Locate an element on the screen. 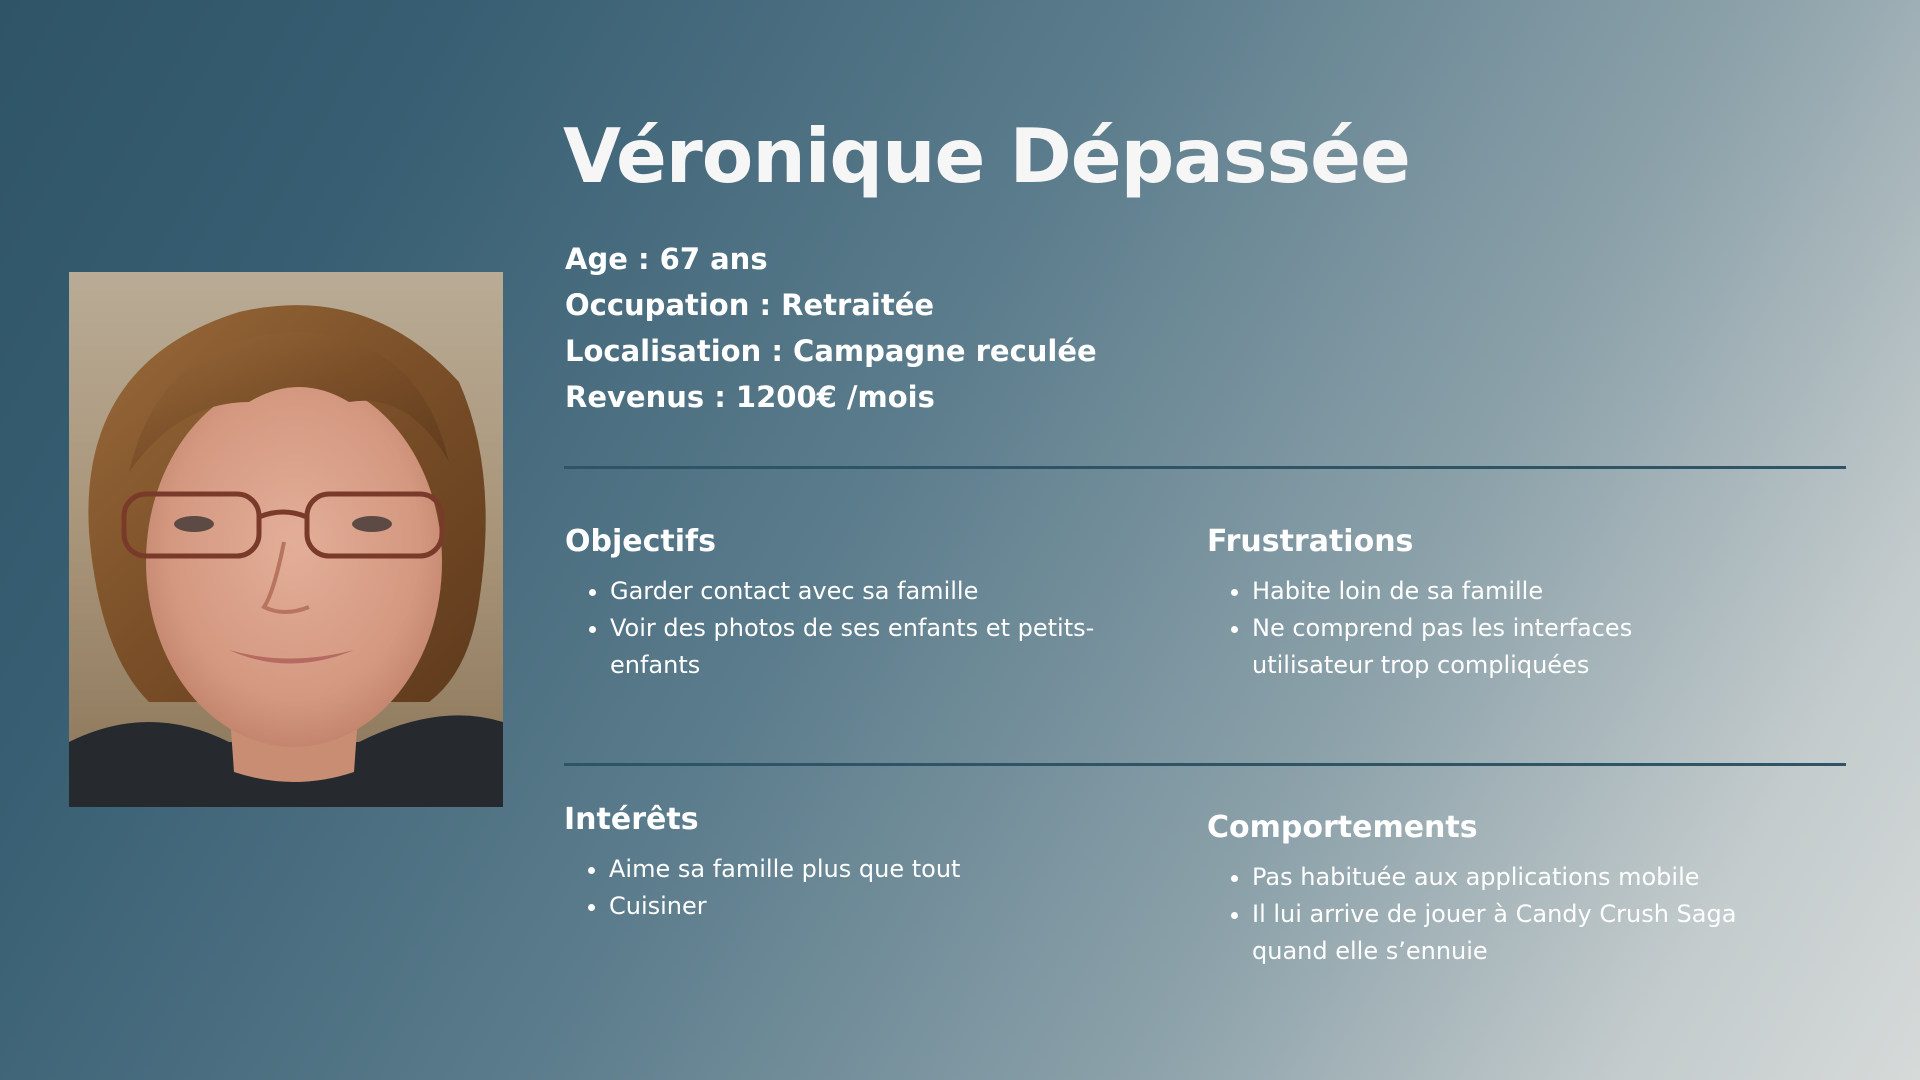  persona-name: Véronique Dépassée is located at coordinates (987, 156).